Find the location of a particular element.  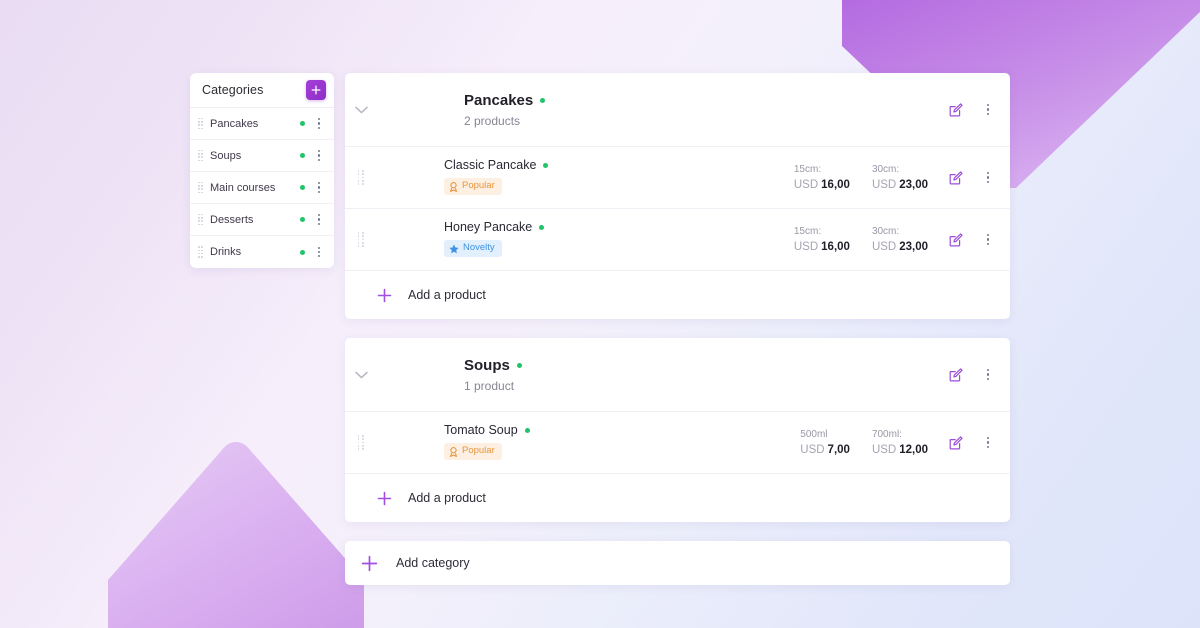

sidebar-item-main-courses: Main courses is located at coordinates (262, 188).